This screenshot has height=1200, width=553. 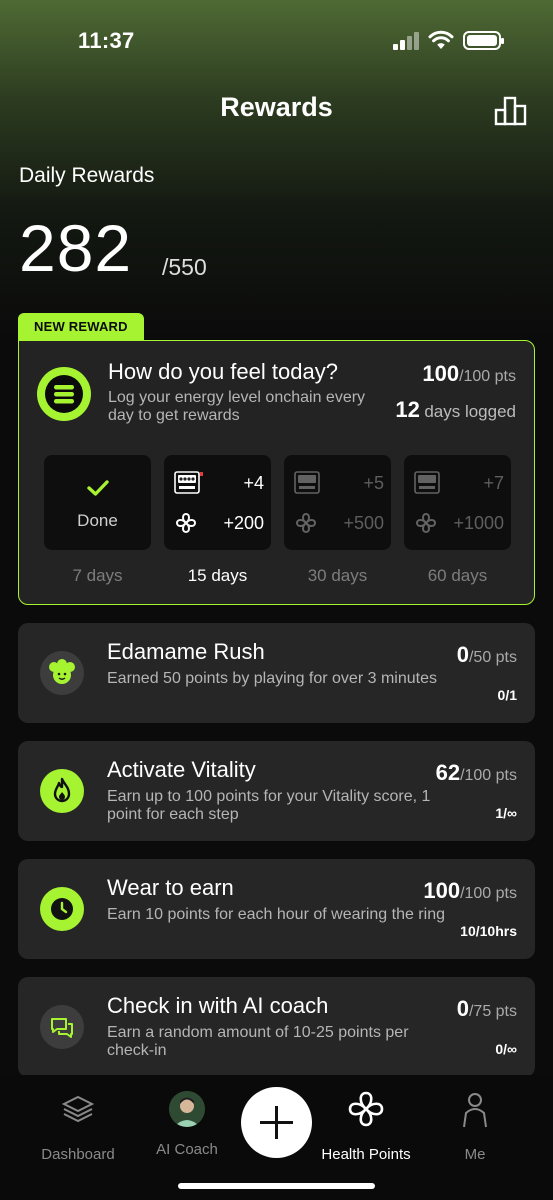 I want to click on tier-30-days: +5 +500, so click(x=337, y=502).